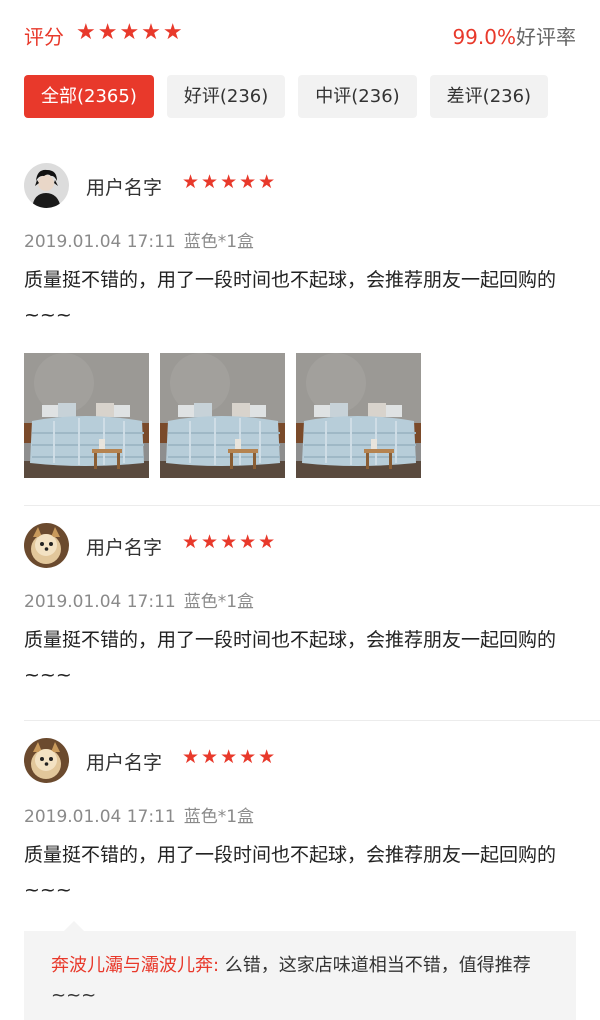 Image resolution: width=600 pixels, height=1020 pixels. I want to click on filter-tab-all: 全部(2365), so click(89, 96).